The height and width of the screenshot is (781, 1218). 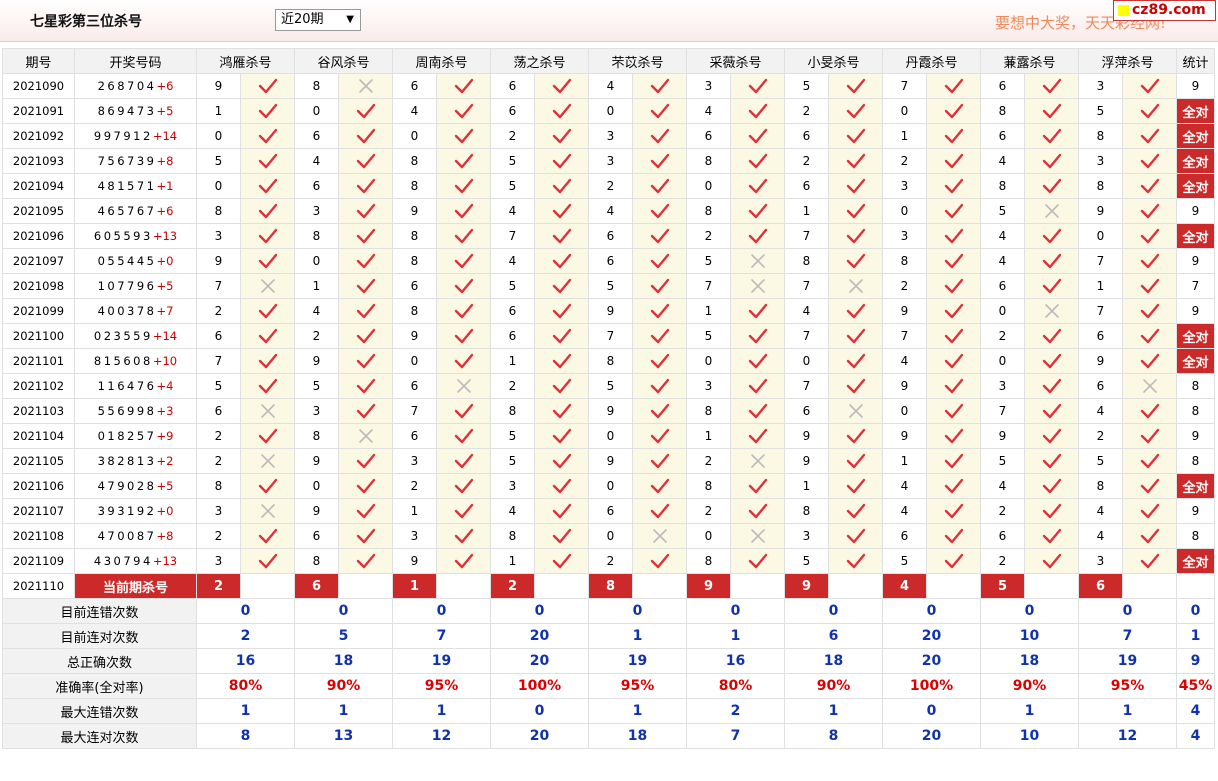 What do you see at coordinates (38, 236) in the screenshot?
I see `issue-cell: 2021096` at bounding box center [38, 236].